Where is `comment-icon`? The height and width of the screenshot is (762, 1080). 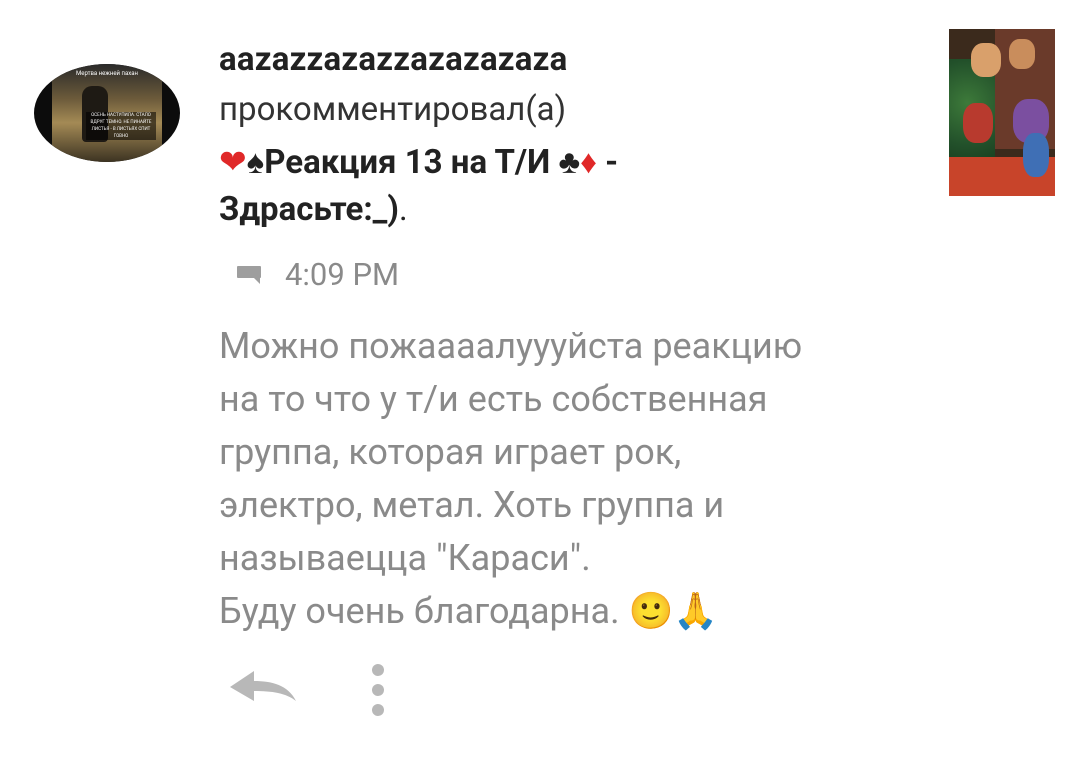
comment-icon is located at coordinates (250, 275).